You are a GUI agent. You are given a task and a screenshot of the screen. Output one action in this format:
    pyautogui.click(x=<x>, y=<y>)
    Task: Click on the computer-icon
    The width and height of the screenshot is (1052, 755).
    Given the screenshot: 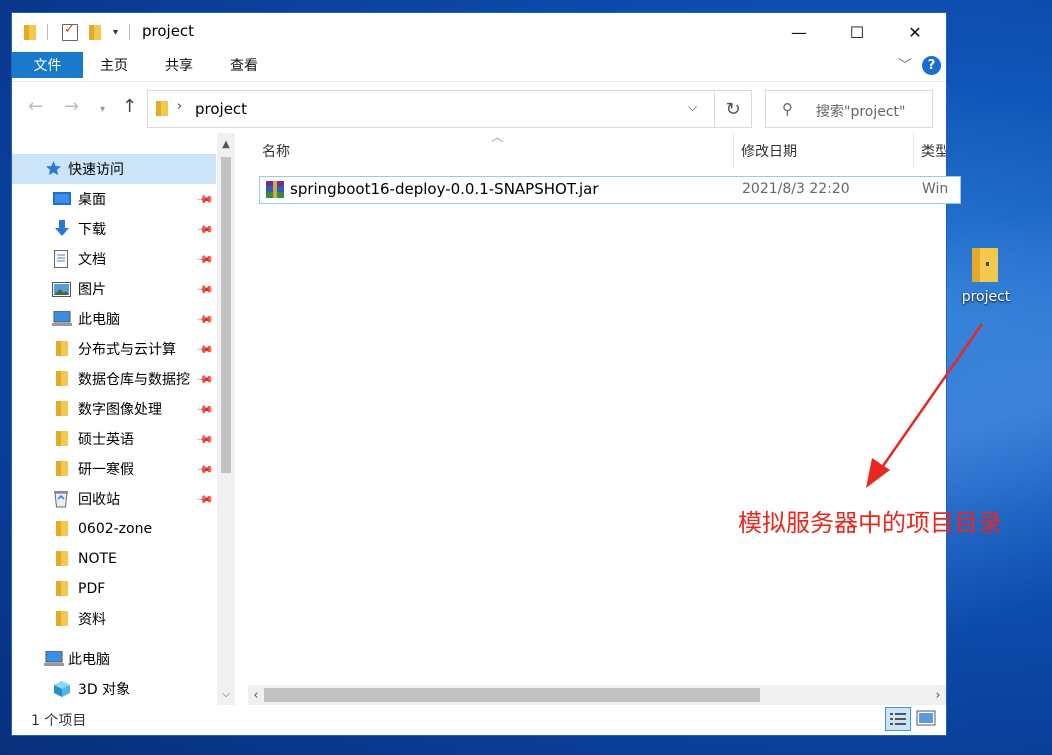 What is the action you would take?
    pyautogui.click(x=62, y=319)
    